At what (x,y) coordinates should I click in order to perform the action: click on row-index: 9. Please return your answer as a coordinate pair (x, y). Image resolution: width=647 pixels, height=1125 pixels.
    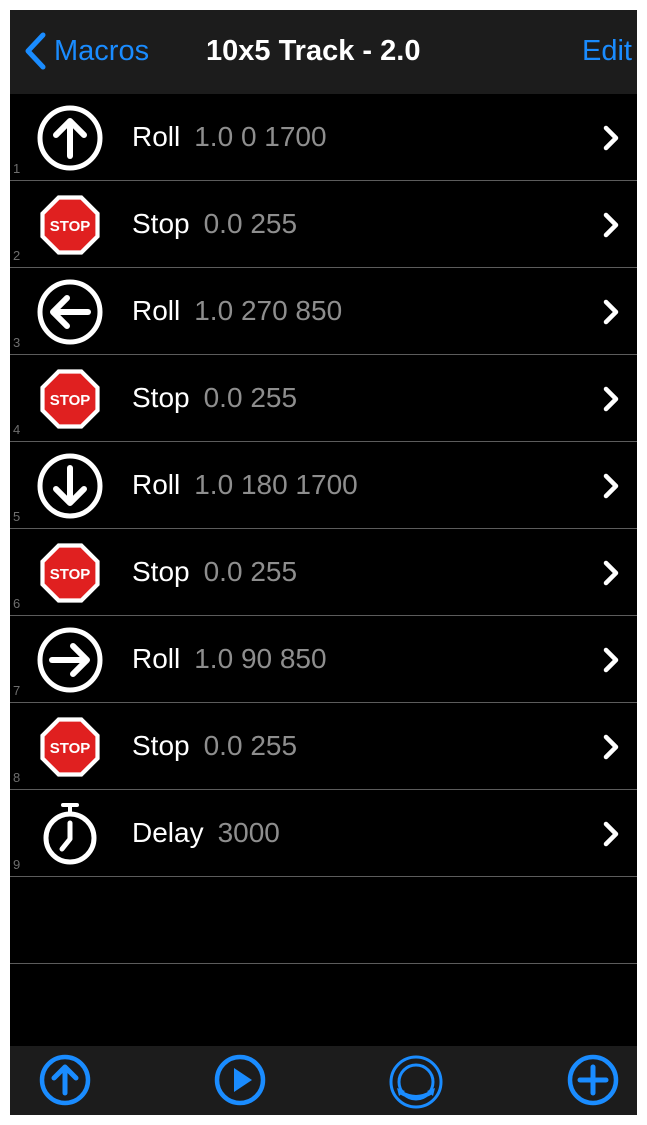
    Looking at the image, I should click on (17, 864).